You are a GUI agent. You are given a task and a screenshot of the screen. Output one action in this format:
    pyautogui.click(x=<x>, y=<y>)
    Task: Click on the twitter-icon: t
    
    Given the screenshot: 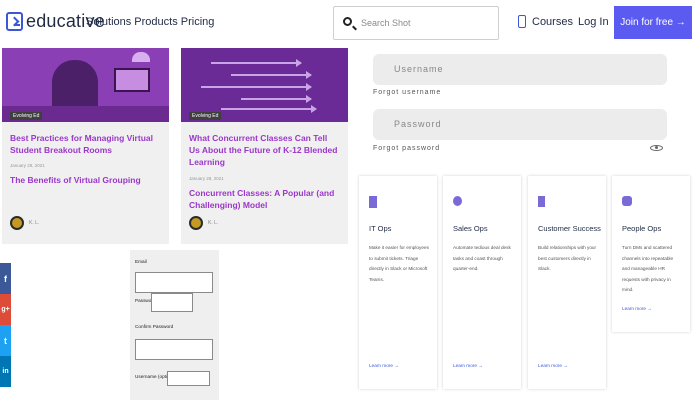 What is the action you would take?
    pyautogui.click(x=5, y=340)
    